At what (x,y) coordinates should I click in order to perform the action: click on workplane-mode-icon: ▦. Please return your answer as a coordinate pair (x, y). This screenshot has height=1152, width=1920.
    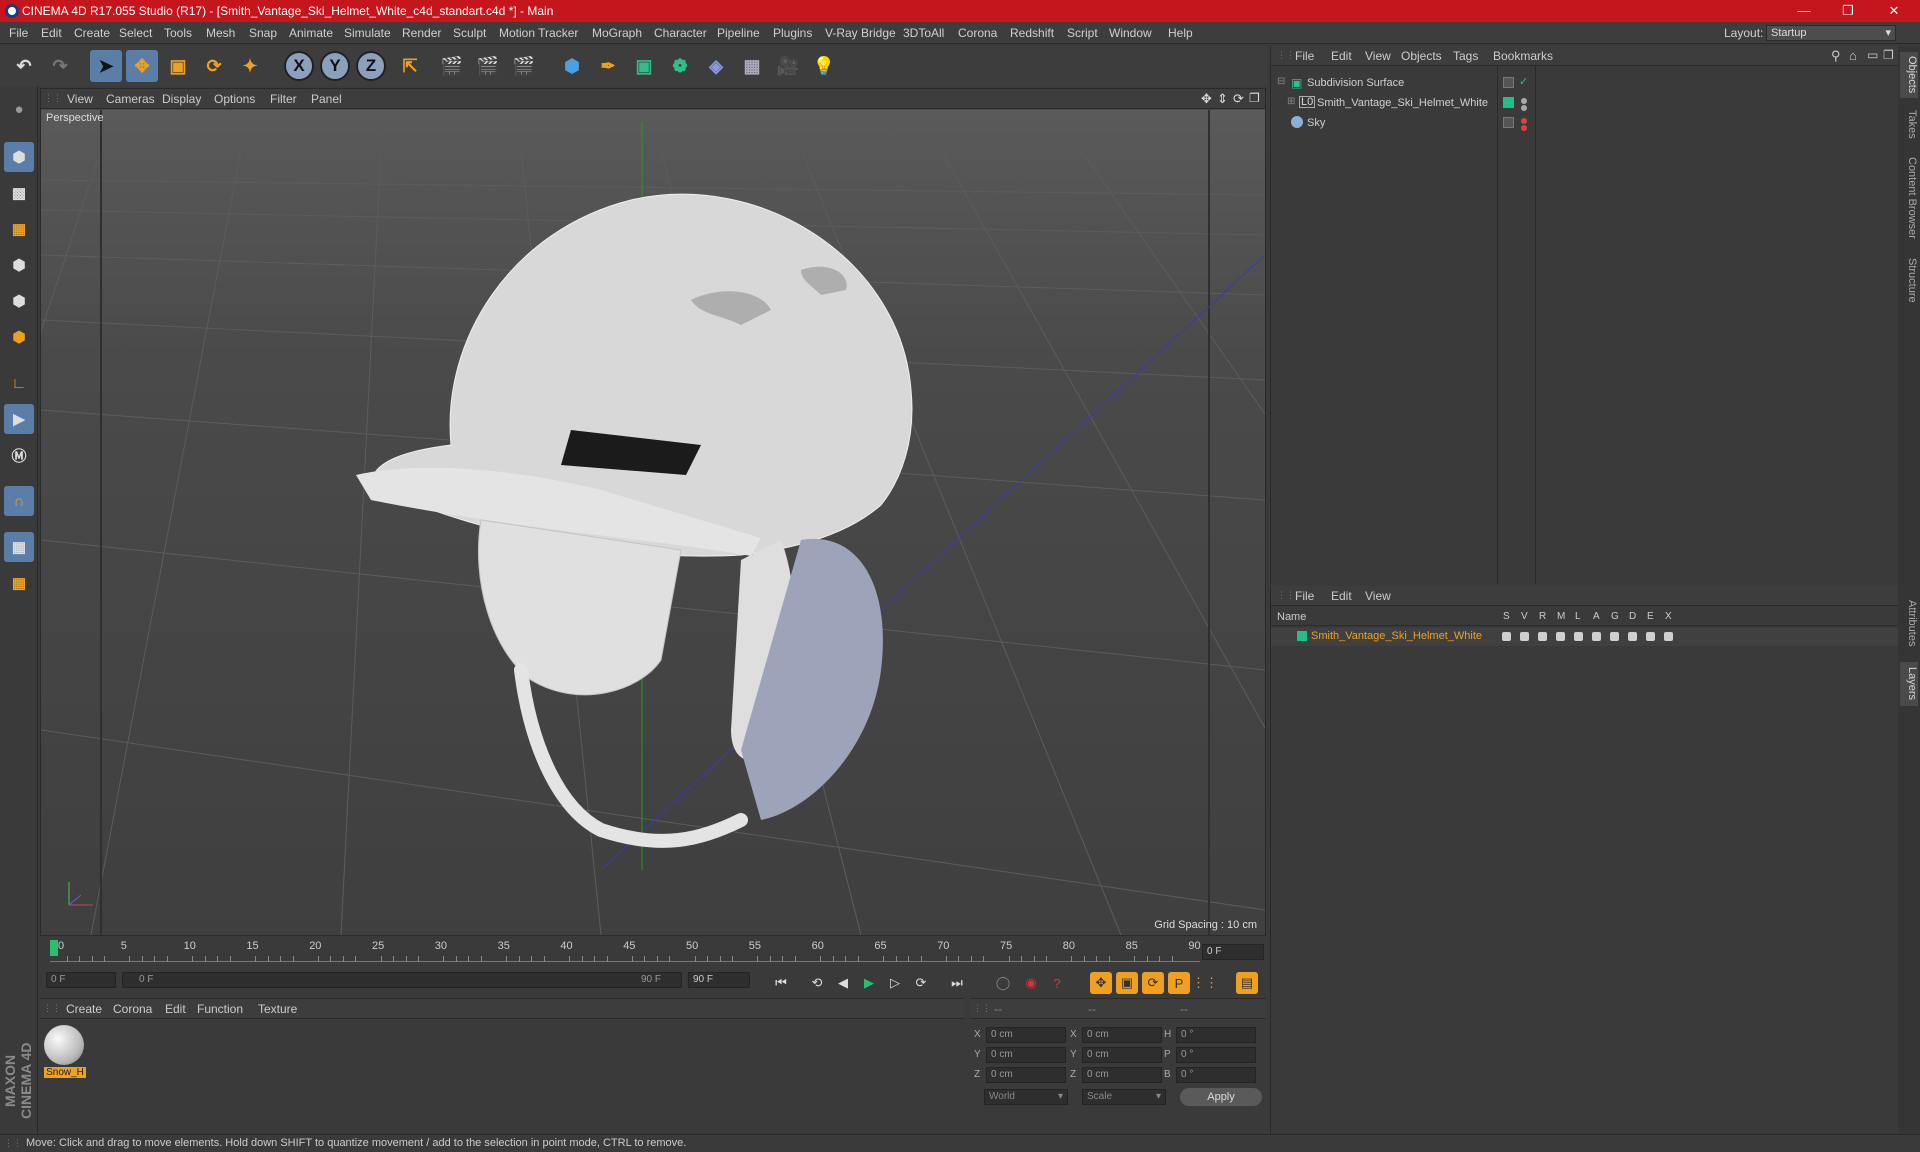
    Looking at the image, I should click on (19, 229).